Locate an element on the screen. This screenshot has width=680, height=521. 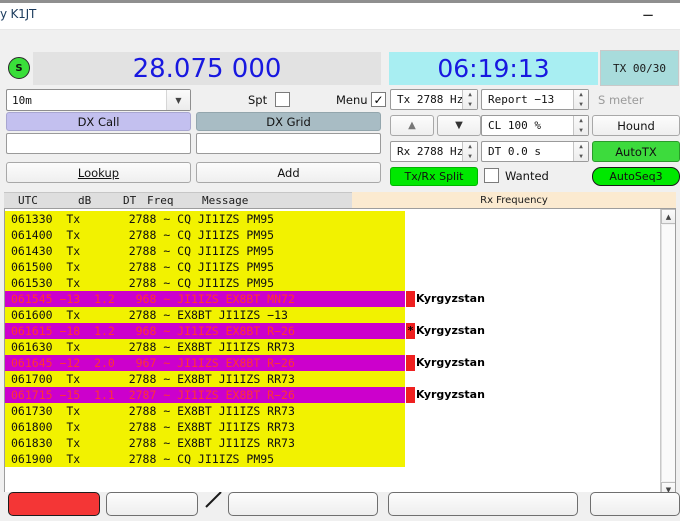
log-row: 061430 Tx 2788 ~ CQ JI1IZS PM95 is located at coordinates (332, 251).